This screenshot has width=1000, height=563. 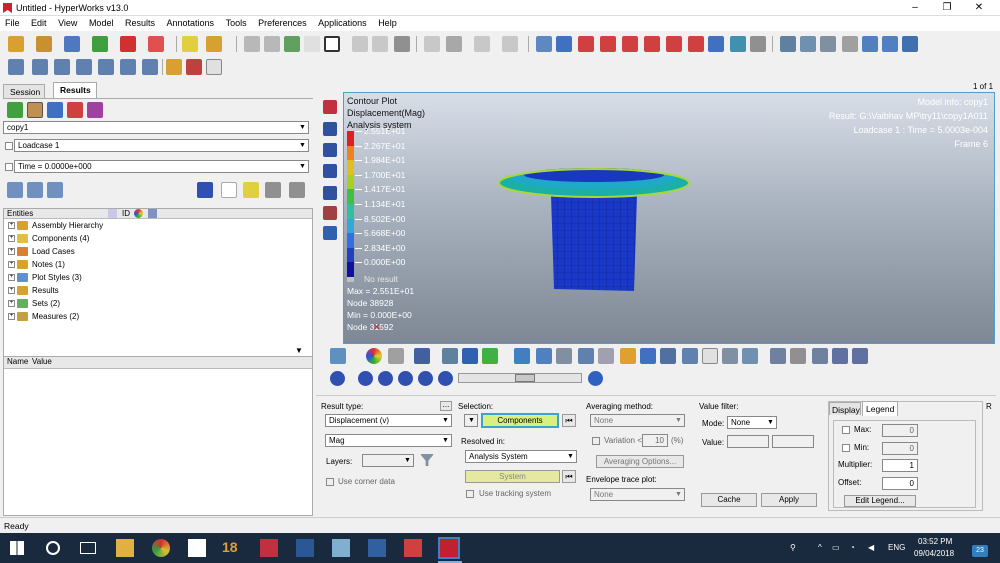 I want to click on client-4-icon, so click(x=84, y=67).